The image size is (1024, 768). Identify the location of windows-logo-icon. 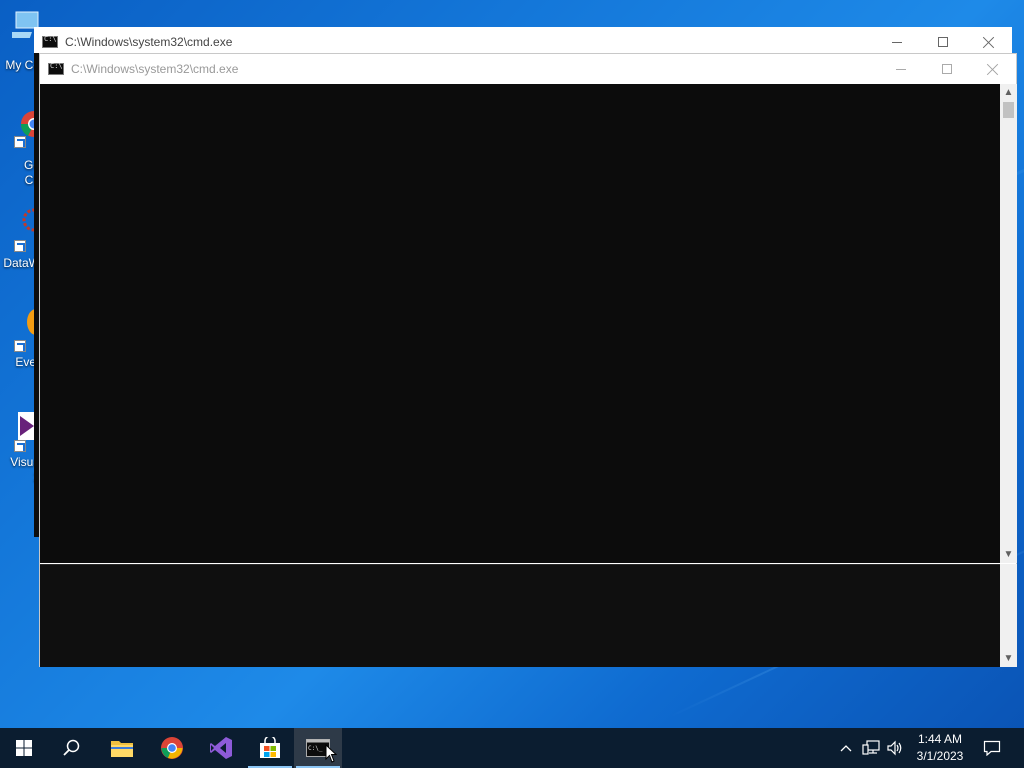
(24, 748).